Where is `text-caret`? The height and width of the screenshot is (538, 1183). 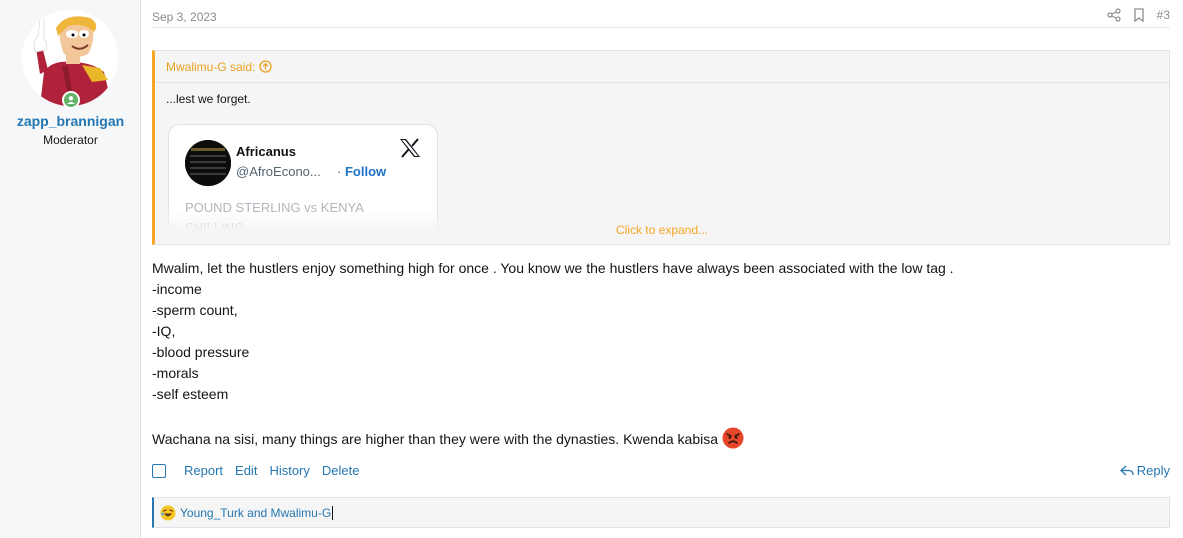 text-caret is located at coordinates (333, 512).